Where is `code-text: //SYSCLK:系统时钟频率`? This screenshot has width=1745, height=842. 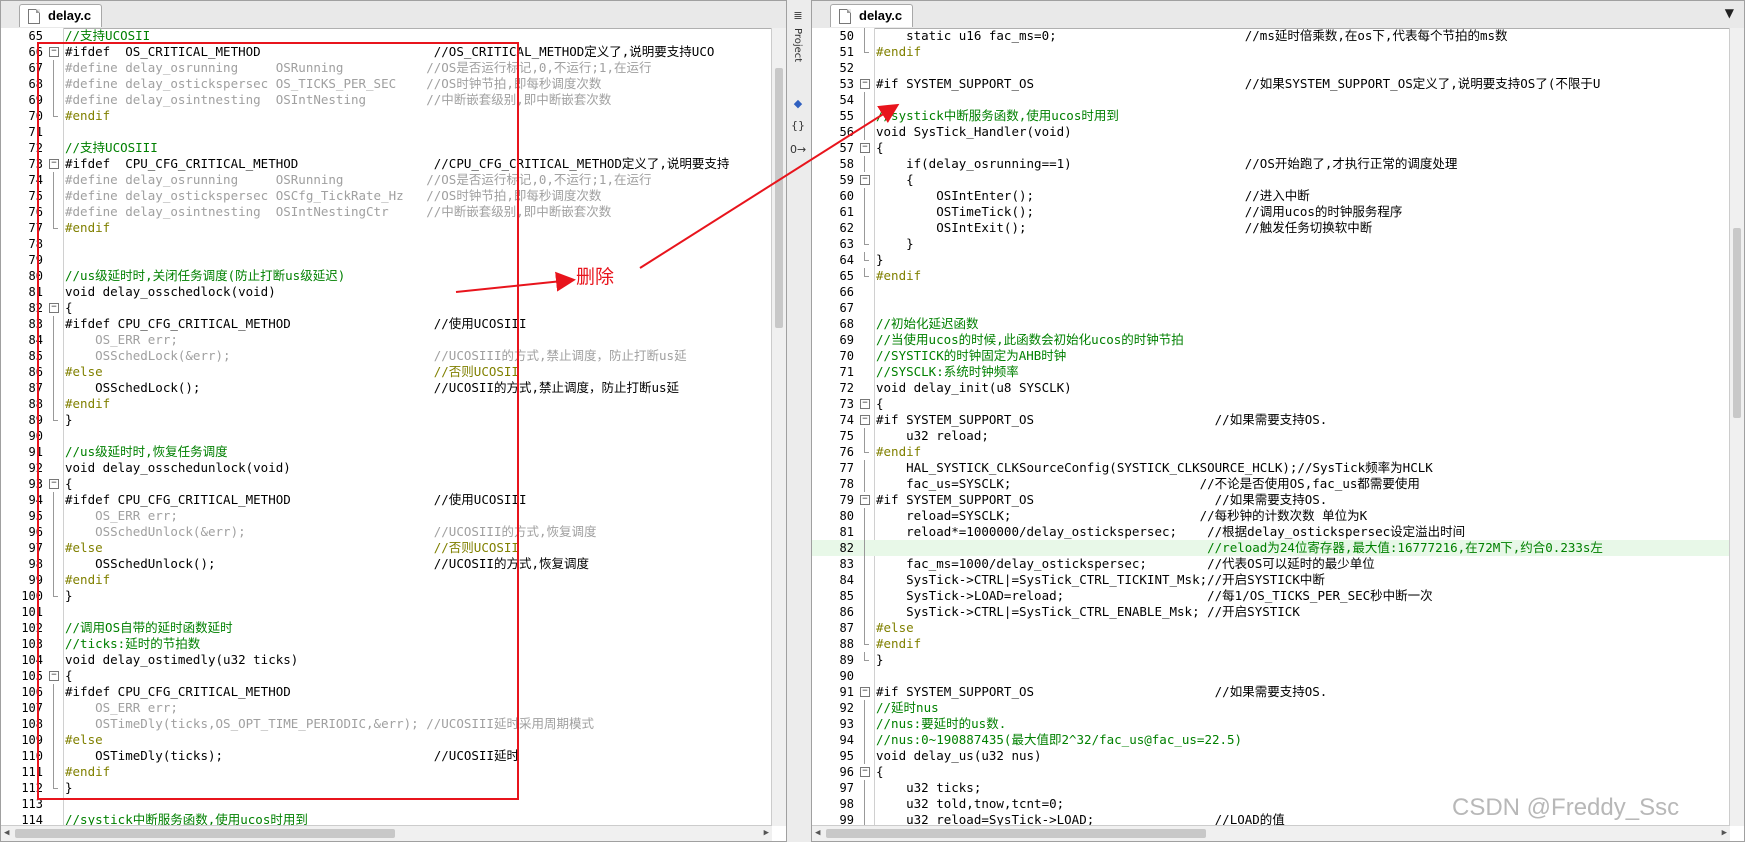 code-text: //SYSCLK:系统时钟频率 is located at coordinates (1303, 372).